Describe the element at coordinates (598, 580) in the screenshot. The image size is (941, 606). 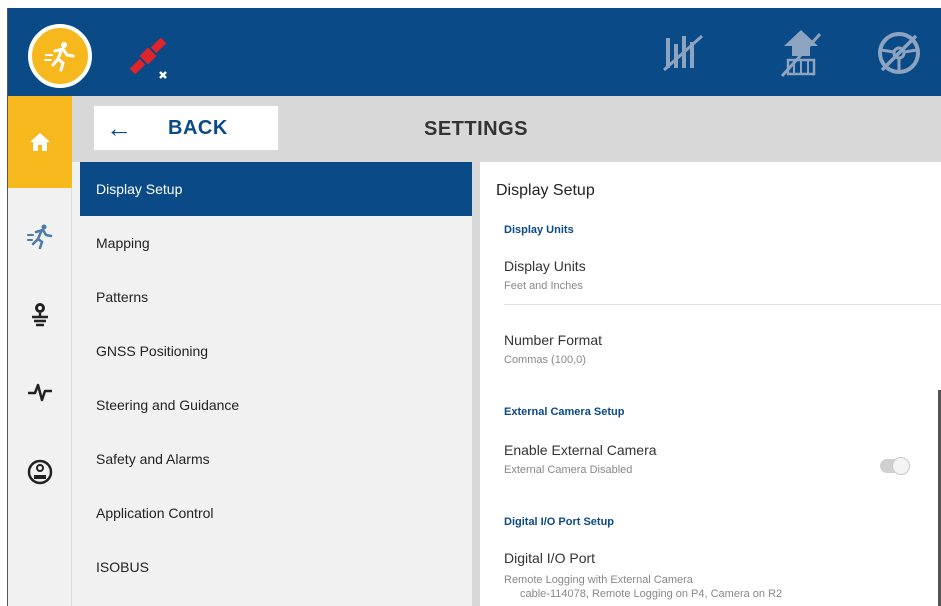
I see `setting-value: Remote Logging with External Camera` at that location.